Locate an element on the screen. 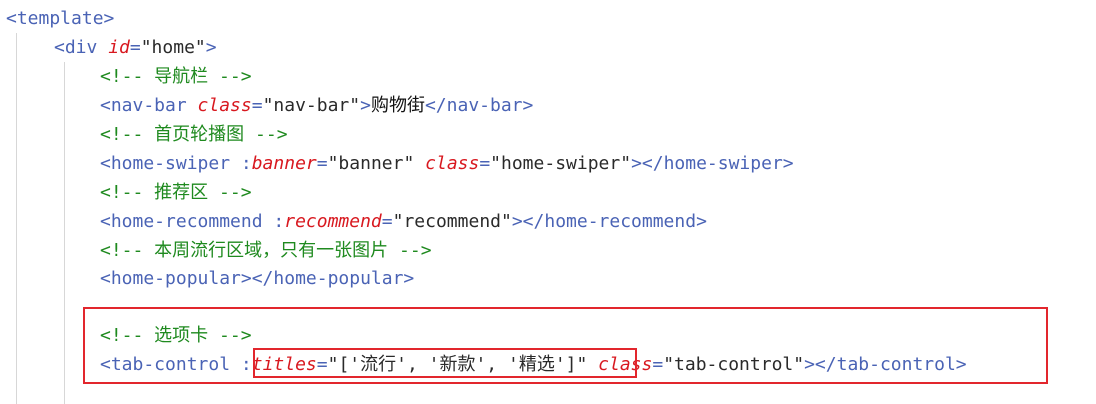 The image size is (1096, 404). code-token-tag: <home-swiper : is located at coordinates (176, 163).